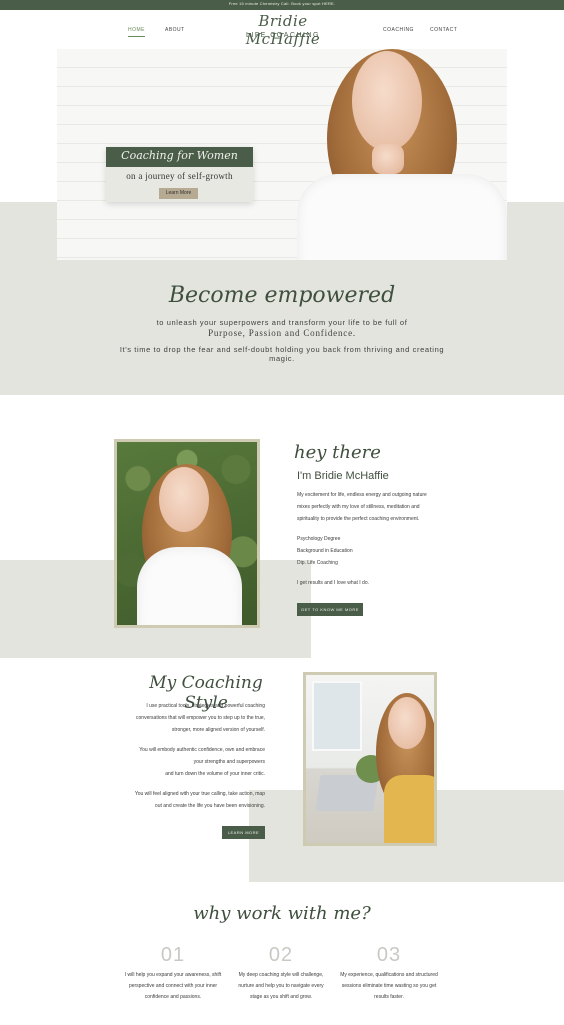 Image resolution: width=564 pixels, height=1025 pixels. What do you see at coordinates (443, 30) in the screenshot?
I see `nav-contact: CONTACT` at bounding box center [443, 30].